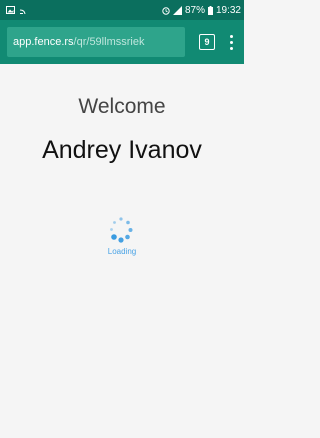 This screenshot has width=320, height=438. What do you see at coordinates (121, 230) in the screenshot?
I see `loading-spinner-icon` at bounding box center [121, 230].